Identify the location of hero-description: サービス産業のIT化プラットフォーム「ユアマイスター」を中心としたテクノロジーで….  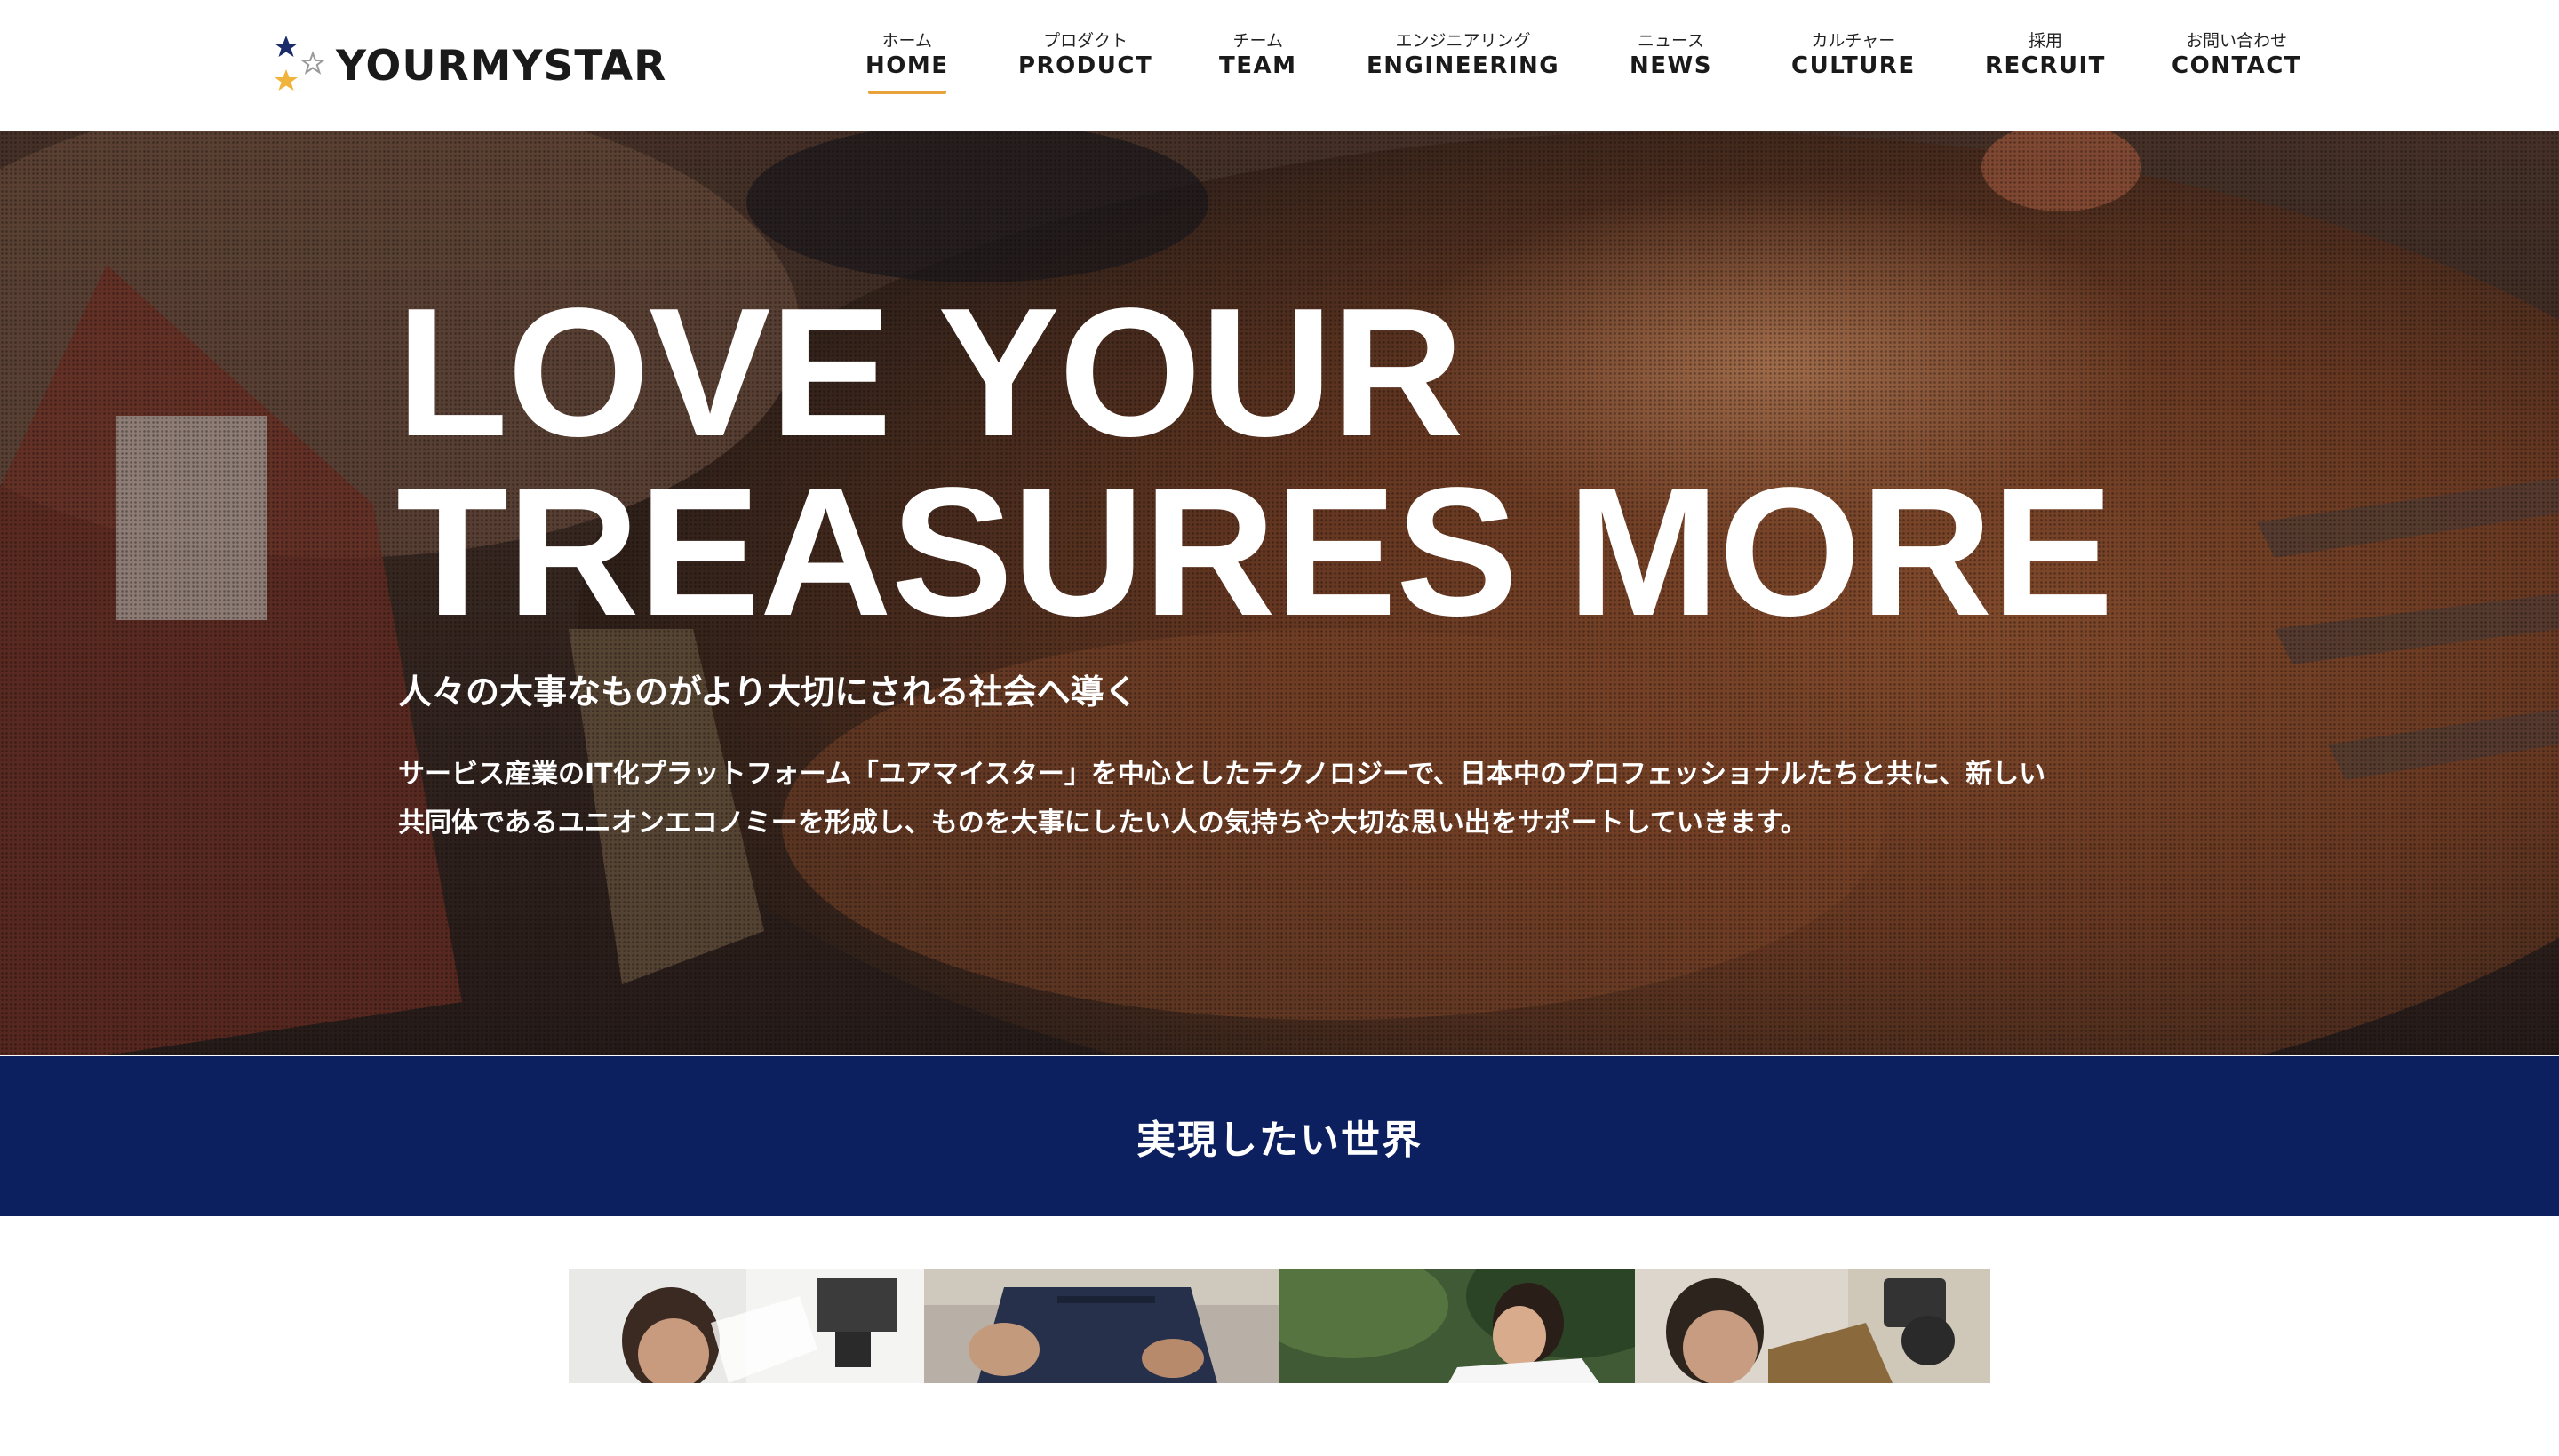
(1286, 798).